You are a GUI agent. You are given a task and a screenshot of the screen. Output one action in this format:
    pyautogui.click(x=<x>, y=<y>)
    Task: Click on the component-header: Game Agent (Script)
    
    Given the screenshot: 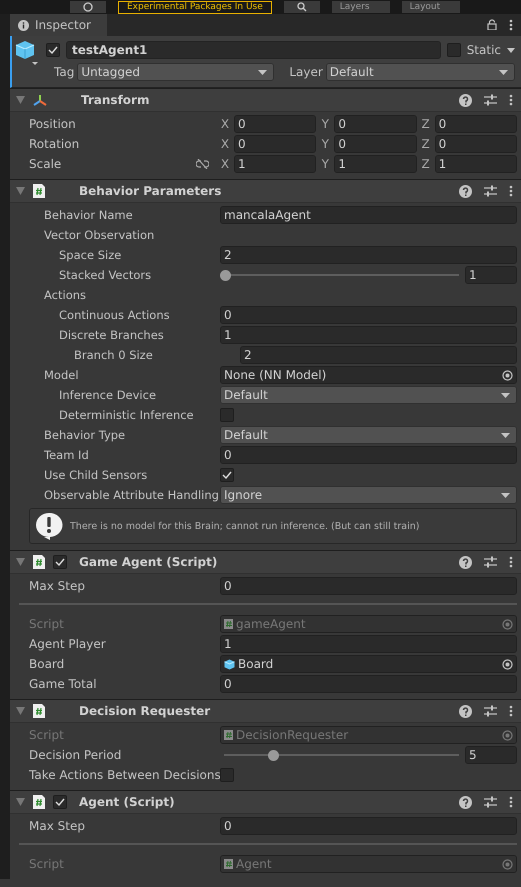 What is the action you would take?
    pyautogui.click(x=265, y=562)
    